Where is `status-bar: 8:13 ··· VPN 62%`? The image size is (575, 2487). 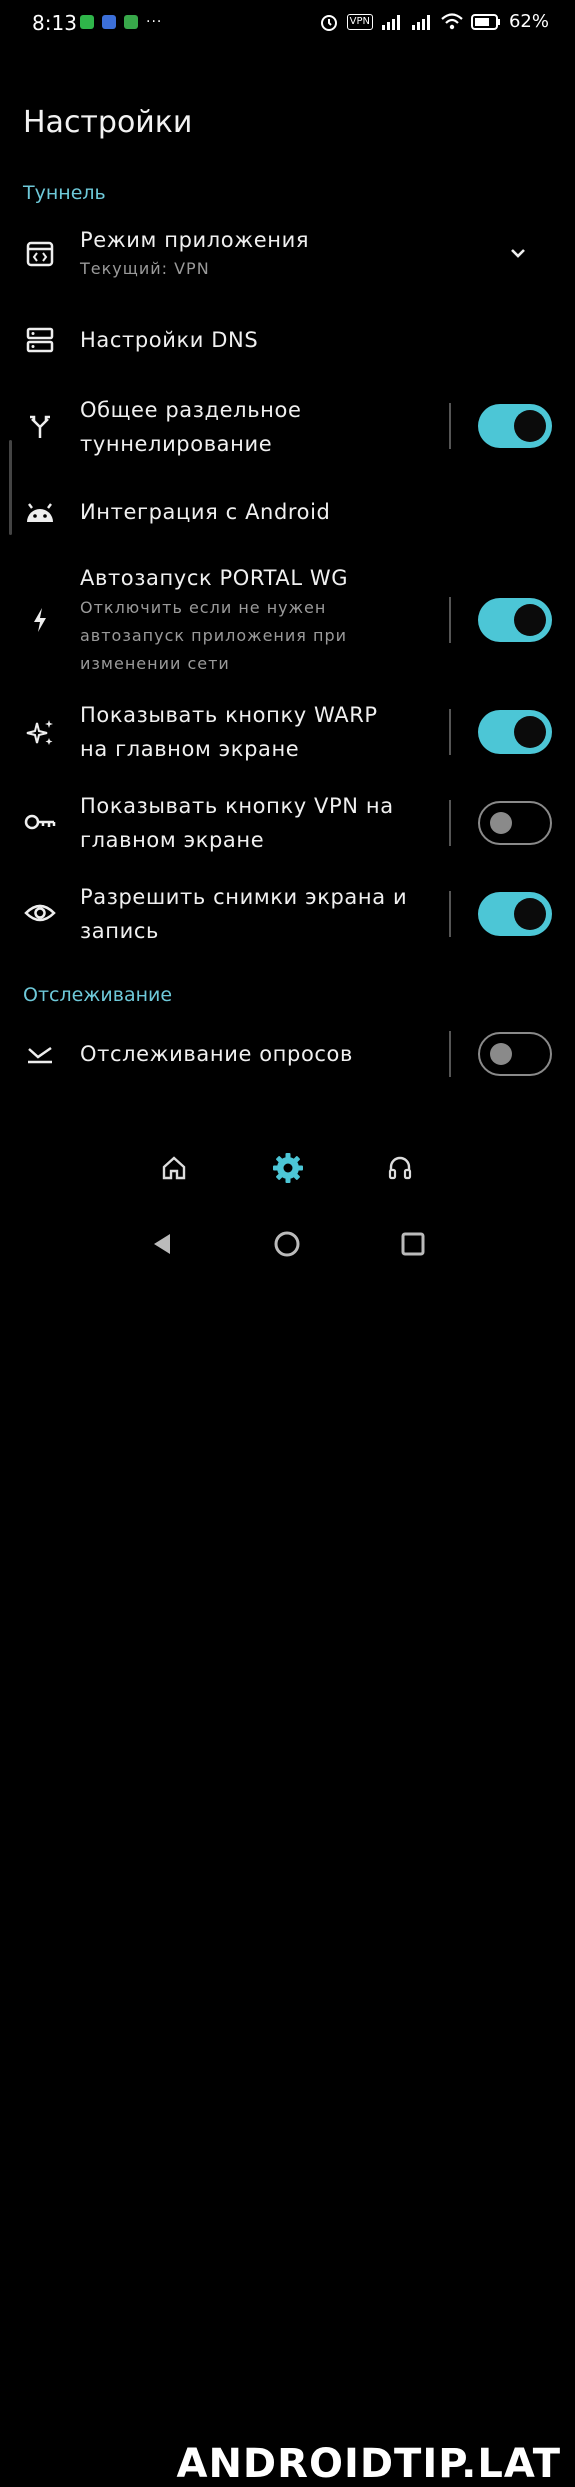
status-bar: 8:13 ··· VPN 62% is located at coordinates (287, 24).